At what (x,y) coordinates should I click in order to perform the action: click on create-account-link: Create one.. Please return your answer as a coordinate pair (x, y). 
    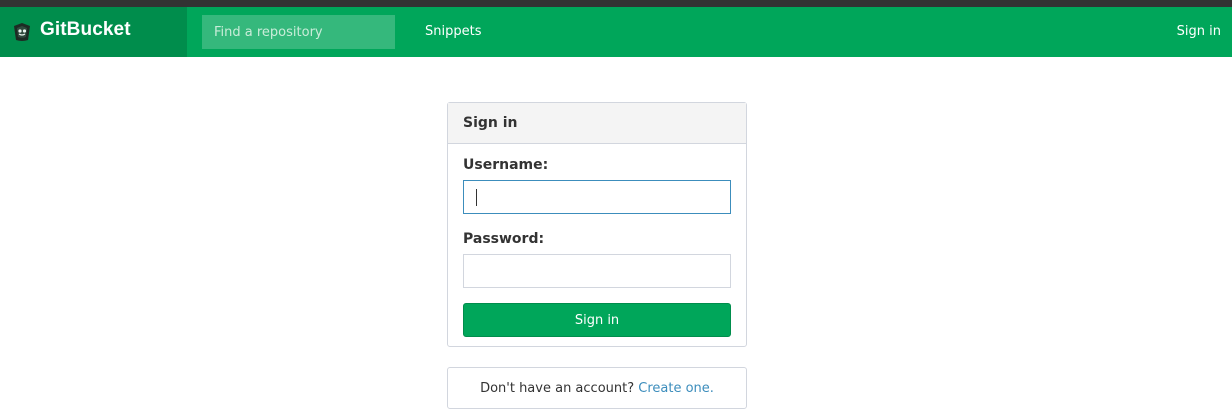
    Looking at the image, I should click on (676, 388).